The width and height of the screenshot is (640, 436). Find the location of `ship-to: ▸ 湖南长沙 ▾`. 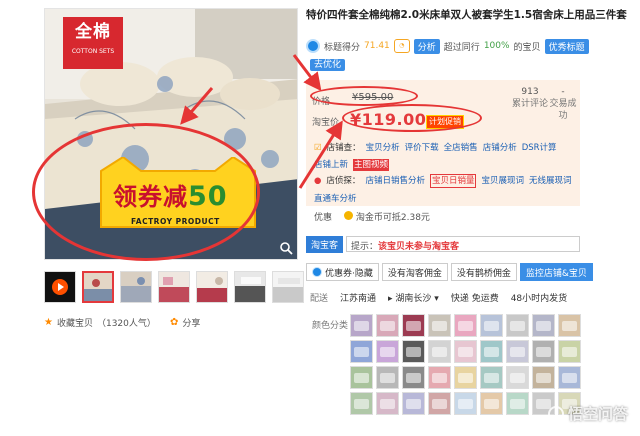

ship-to: ▸ 湖南长沙 ▾ is located at coordinates (413, 297).